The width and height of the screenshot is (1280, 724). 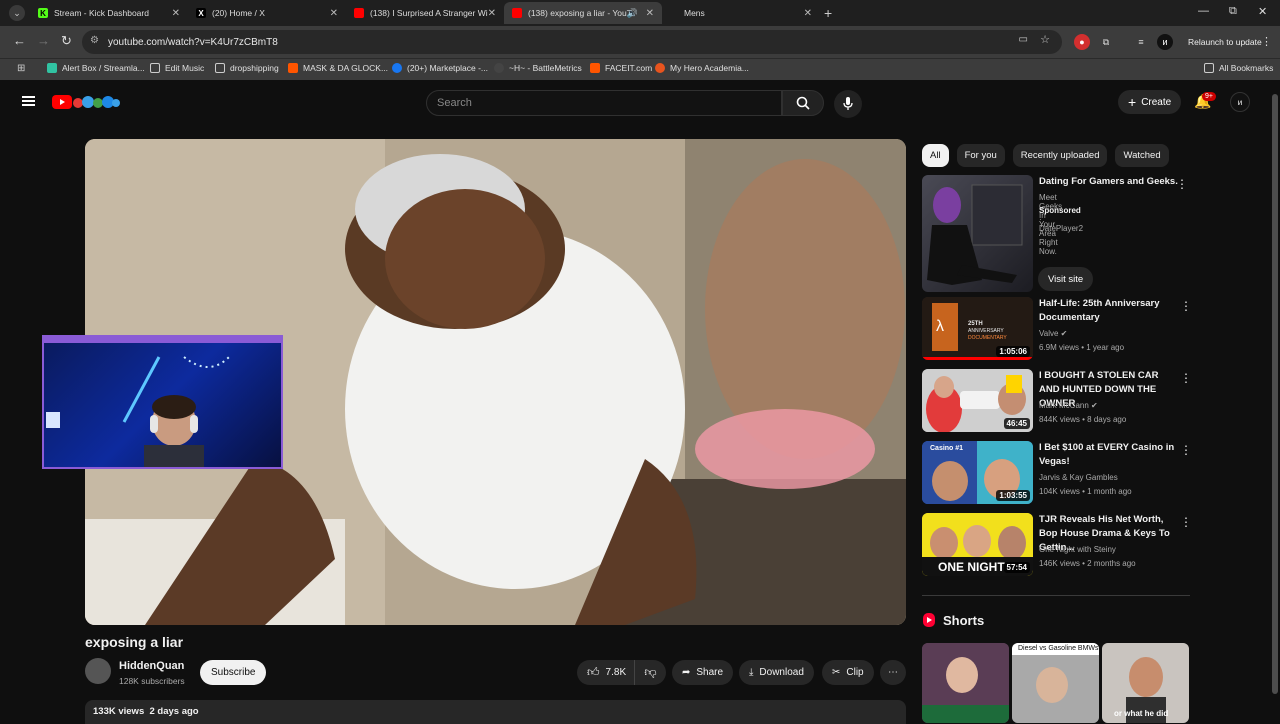 What do you see at coordinates (495, 712) in the screenshot?
I see `video-description-box: 133K views 2 days ago` at bounding box center [495, 712].